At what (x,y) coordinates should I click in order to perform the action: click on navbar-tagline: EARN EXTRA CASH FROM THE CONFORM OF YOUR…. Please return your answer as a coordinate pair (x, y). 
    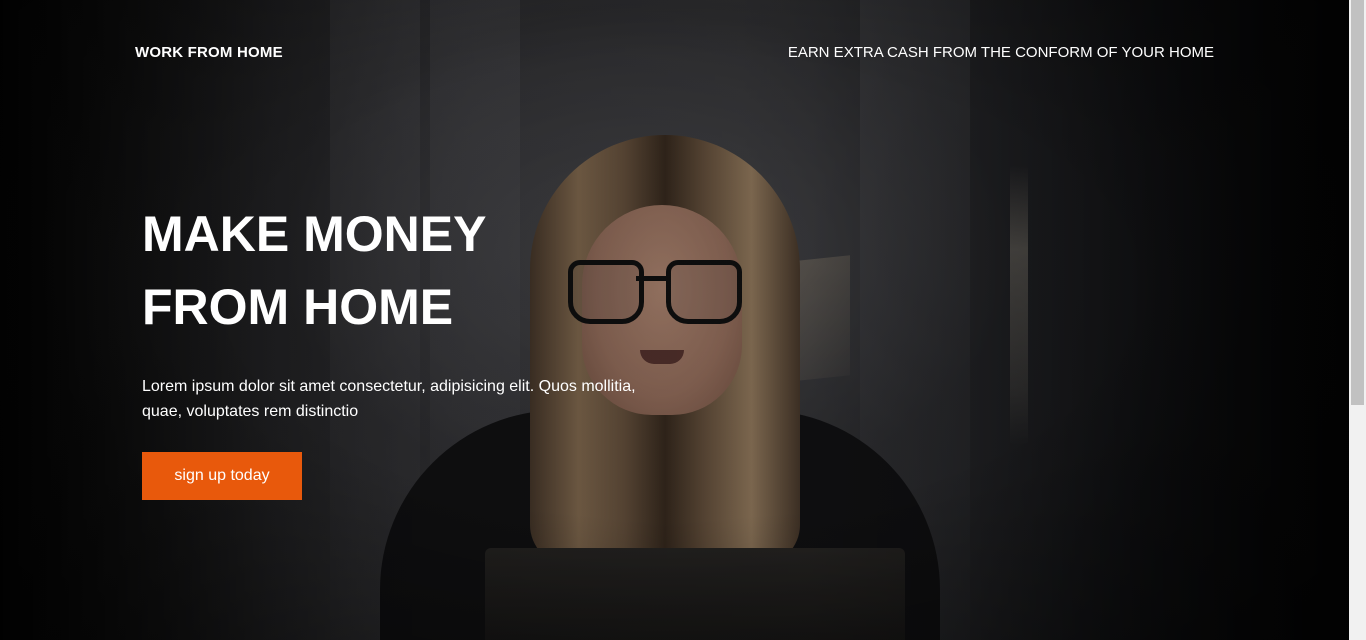
    Looking at the image, I should click on (1000, 52).